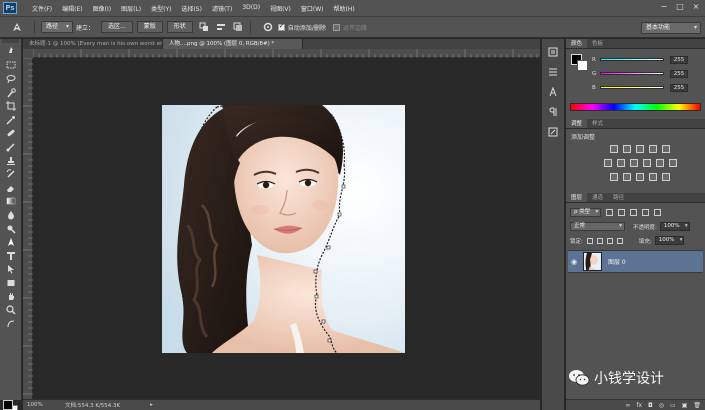  I want to click on paragraph-panel-button, so click(553, 112).